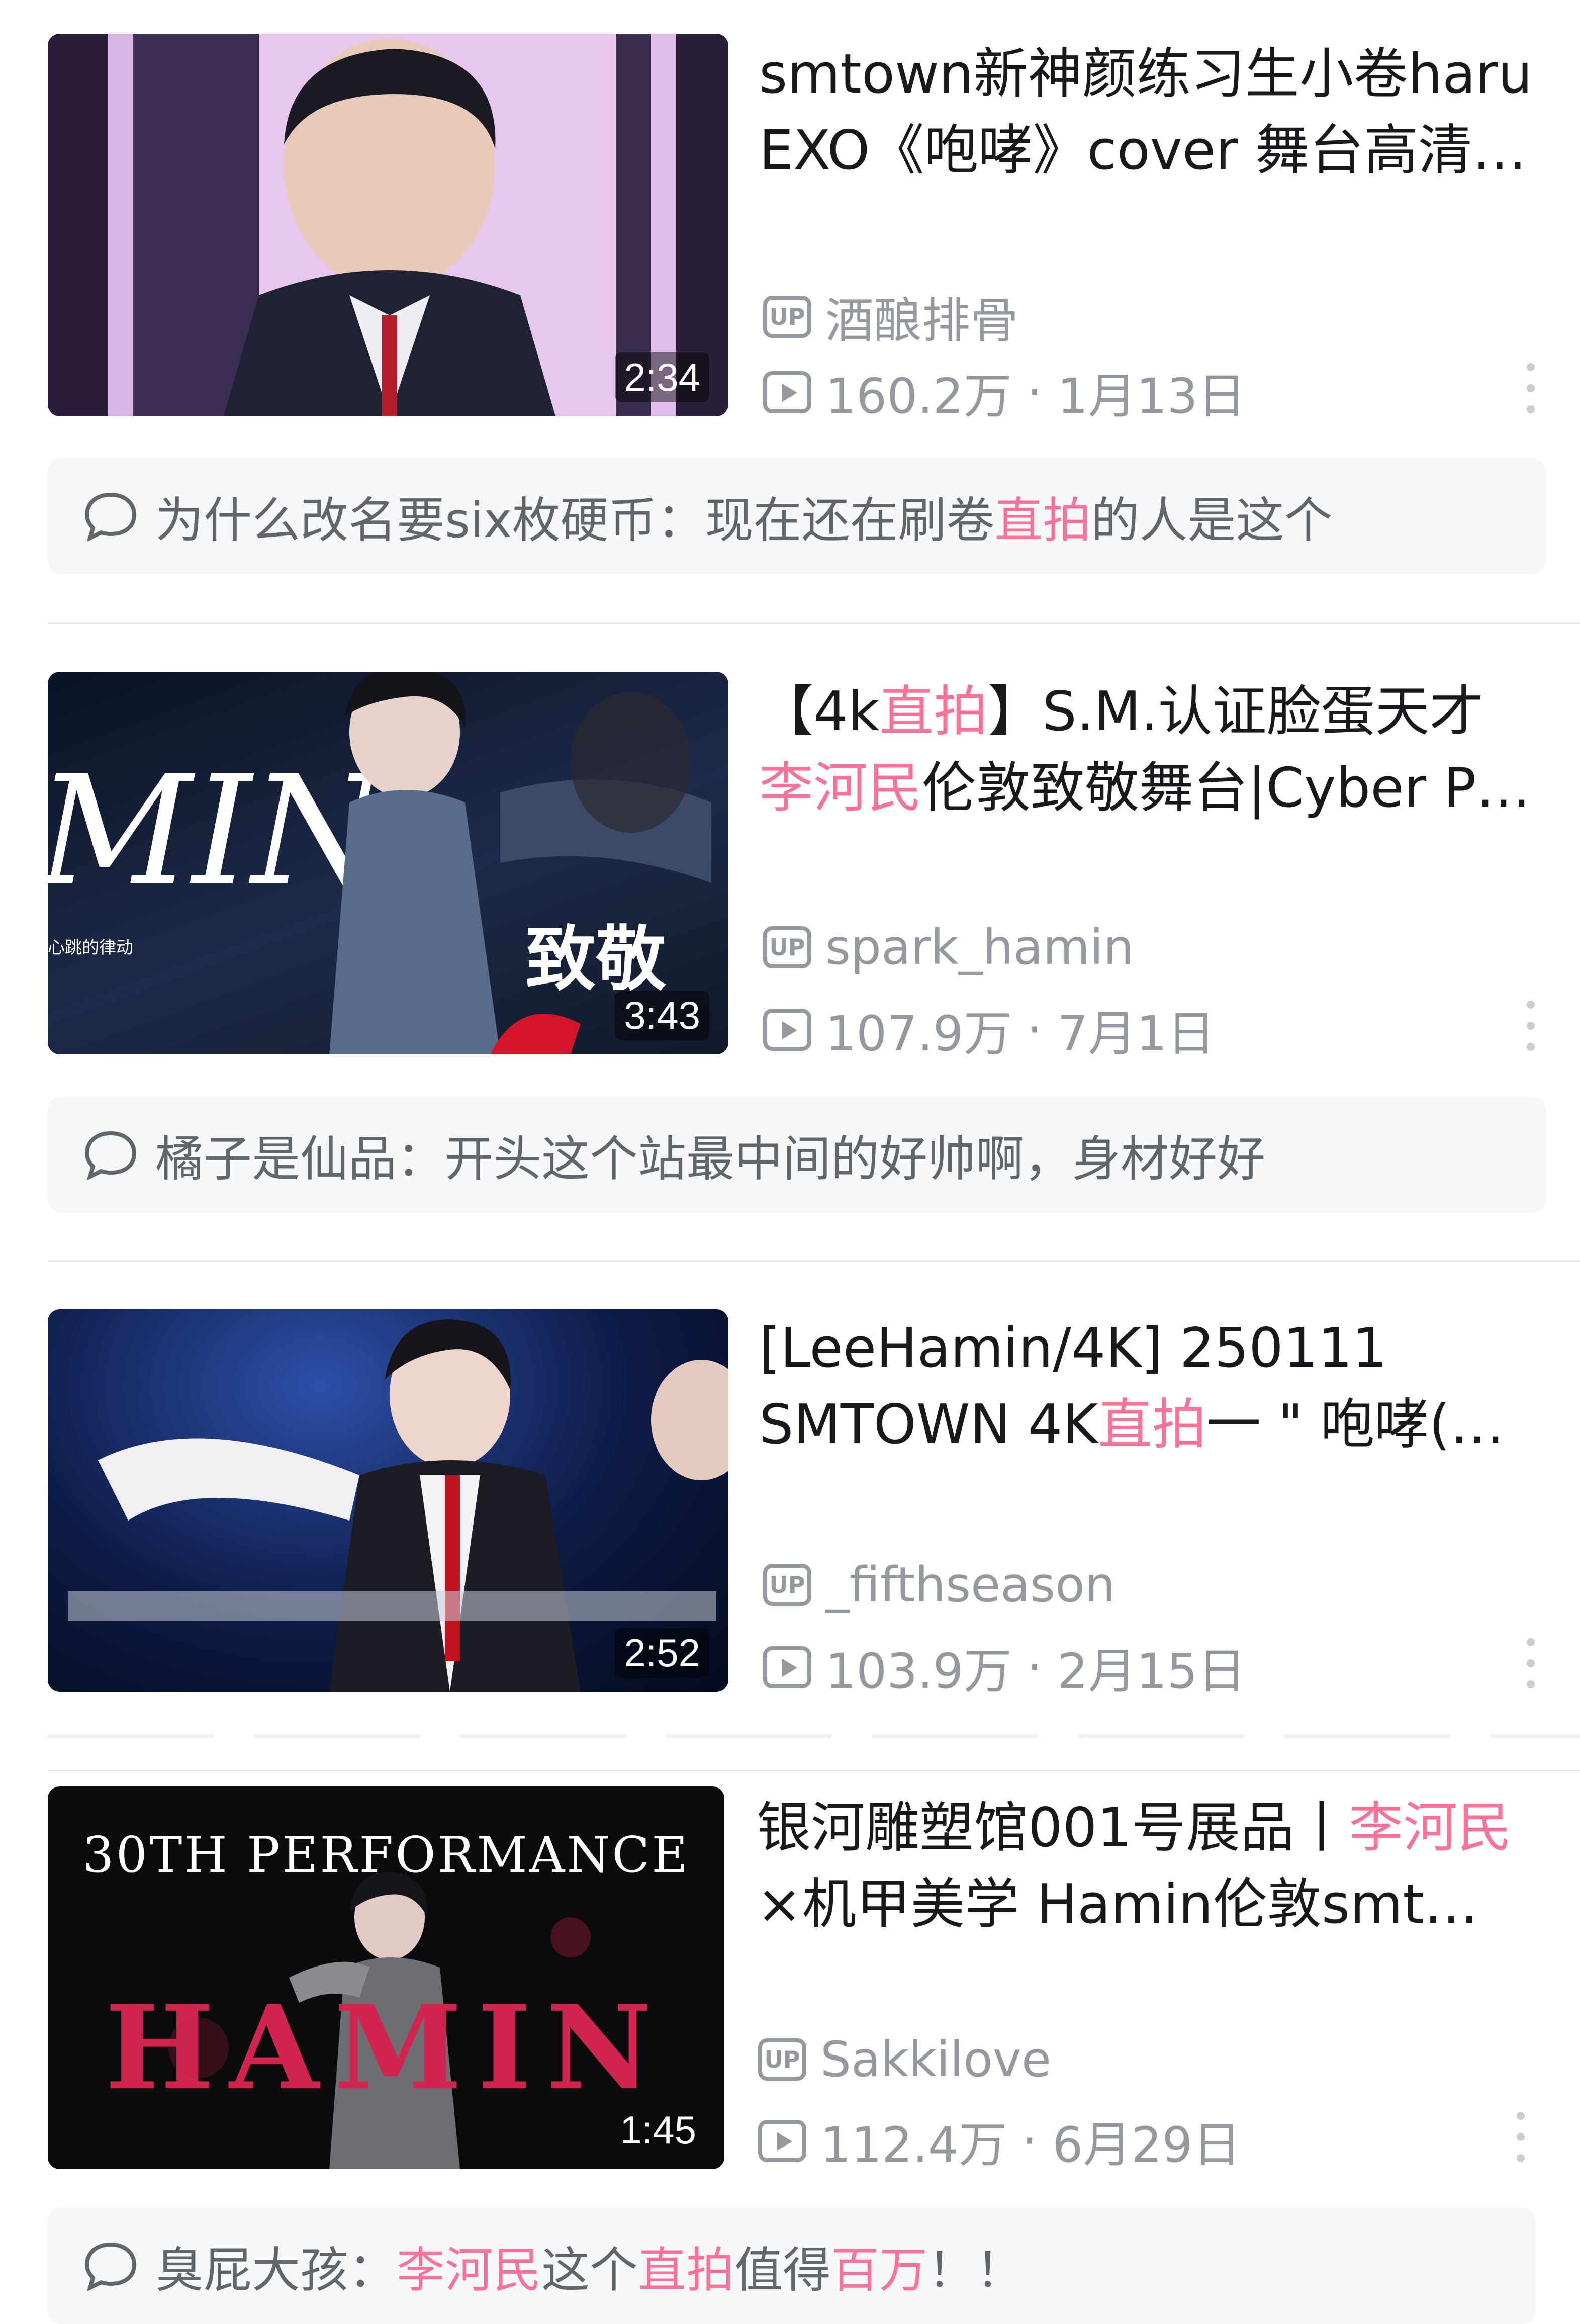 Image resolution: width=1580 pixels, height=2324 pixels. I want to click on uploader-row: UP 酒酿排骨, so click(890, 316).